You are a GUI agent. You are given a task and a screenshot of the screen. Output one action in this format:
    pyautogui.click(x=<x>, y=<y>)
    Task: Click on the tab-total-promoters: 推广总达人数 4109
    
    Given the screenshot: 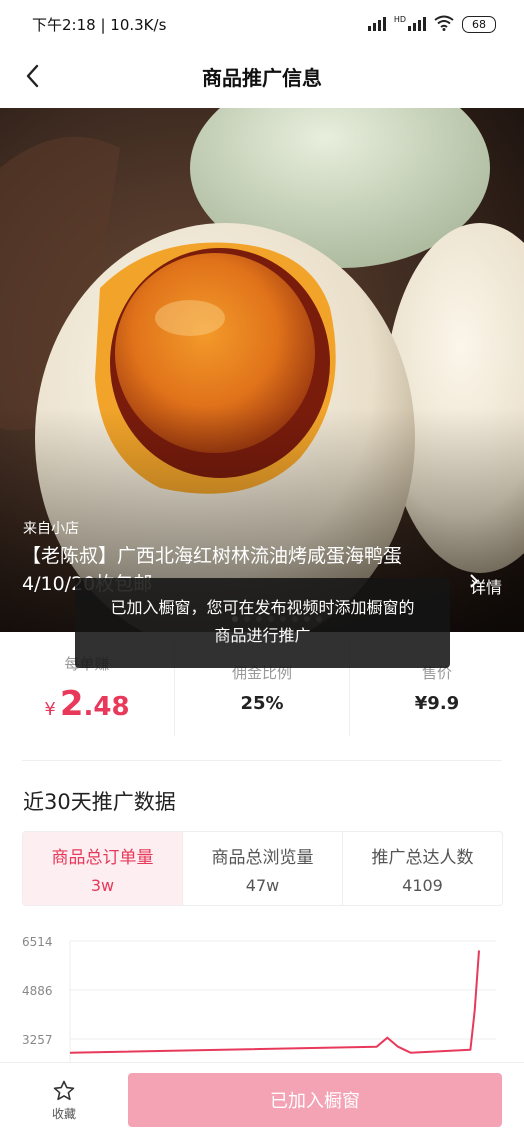 What is the action you would take?
    pyautogui.click(x=422, y=868)
    